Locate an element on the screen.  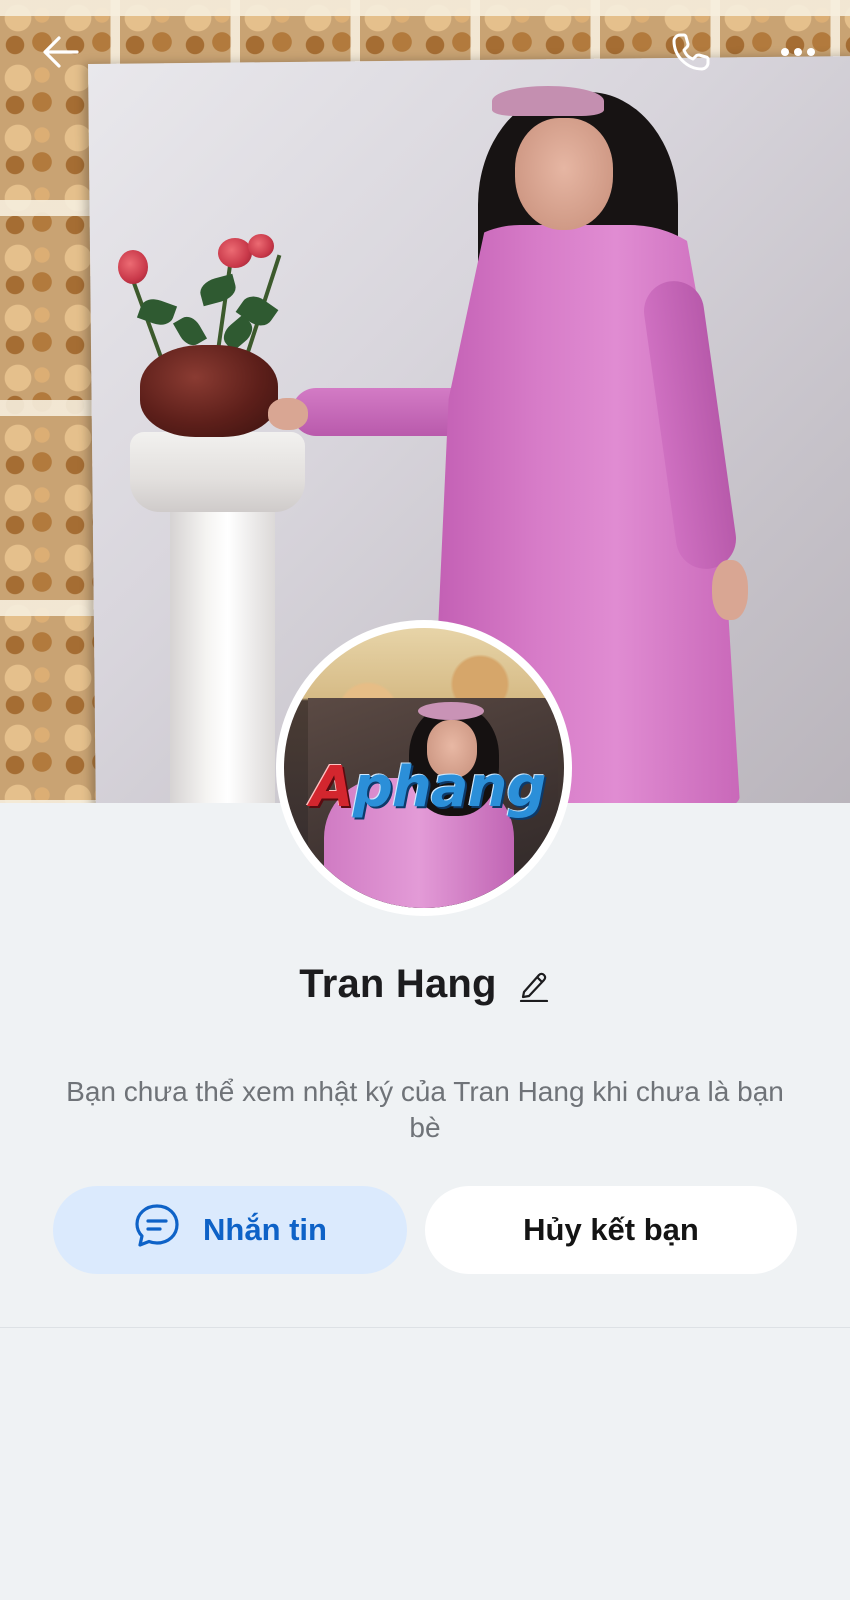
watermark-first-letter: A is located at coordinates (331, 787).